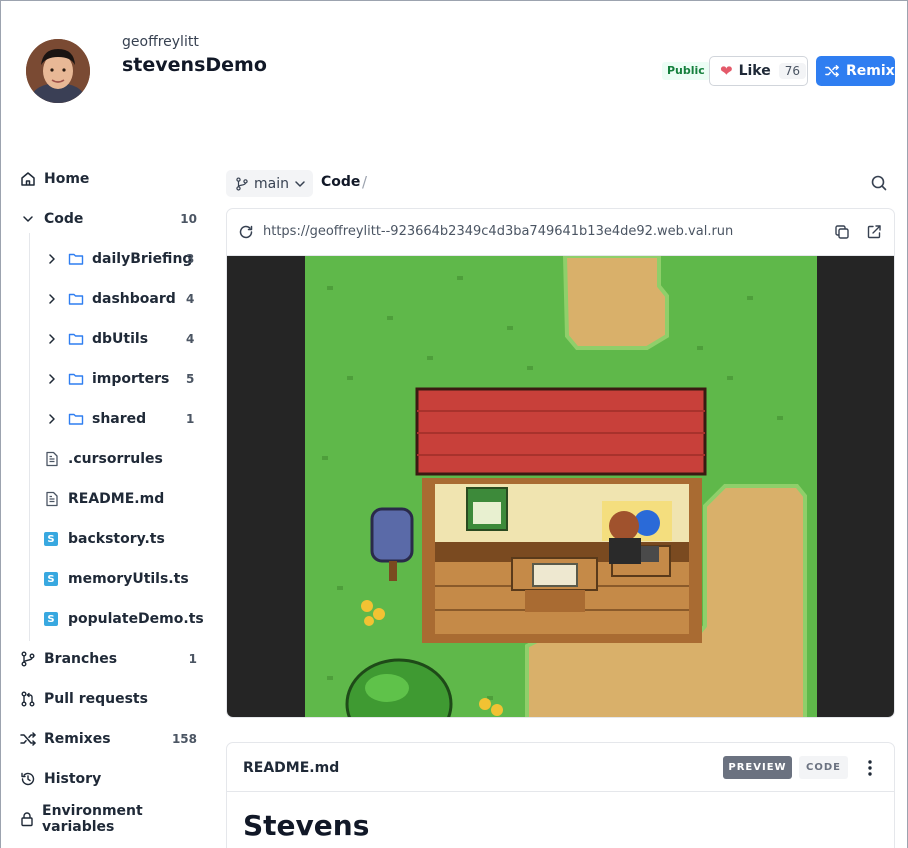  I want to click on pull-request-icon, so click(28, 699).